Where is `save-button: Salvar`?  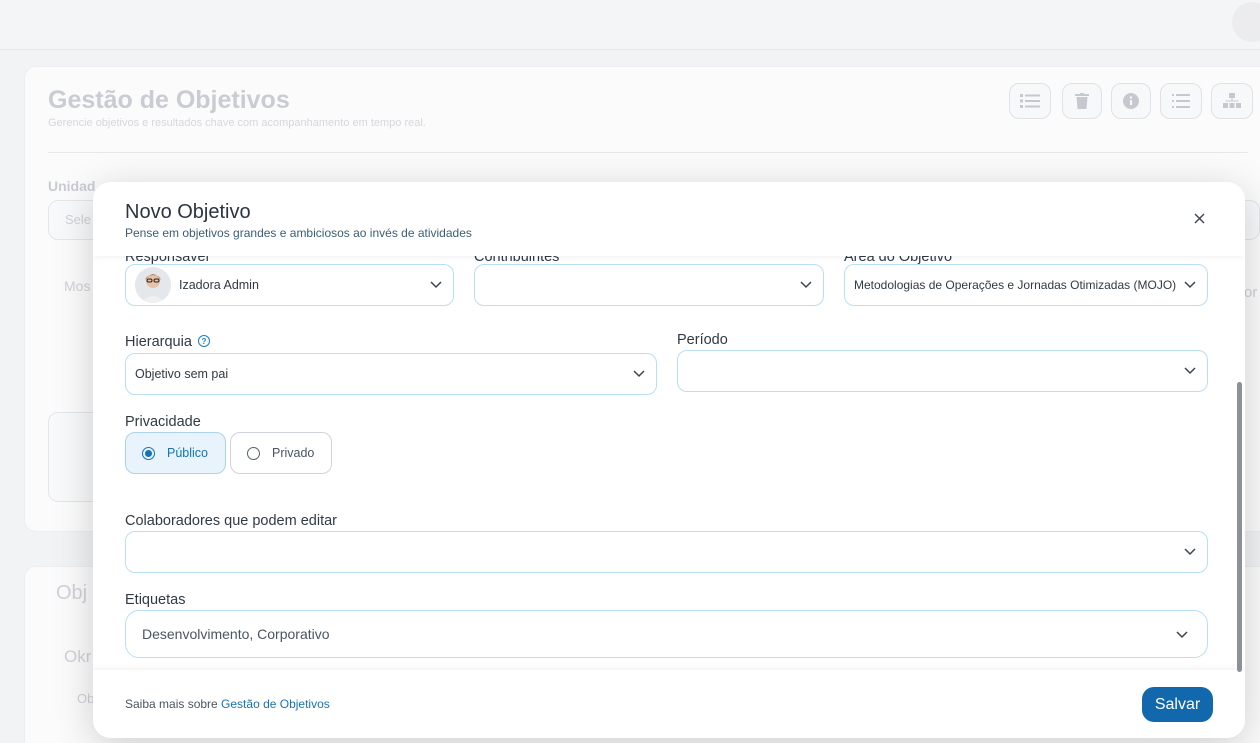
save-button: Salvar is located at coordinates (1177, 704).